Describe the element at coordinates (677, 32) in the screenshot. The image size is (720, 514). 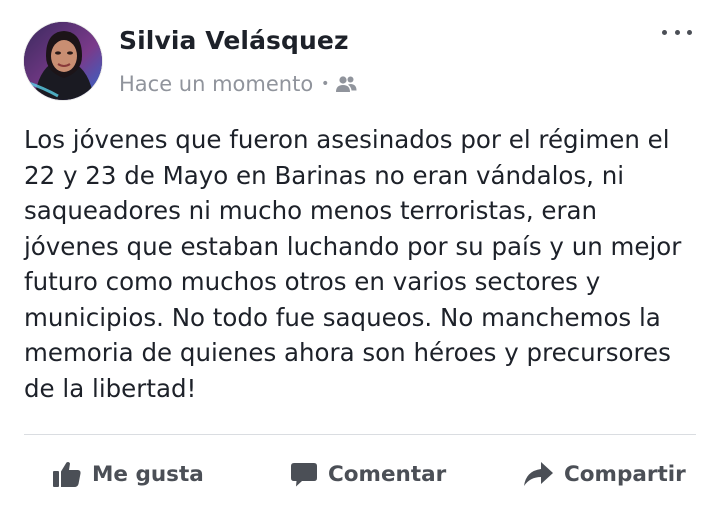
I see `more-options-icon` at that location.